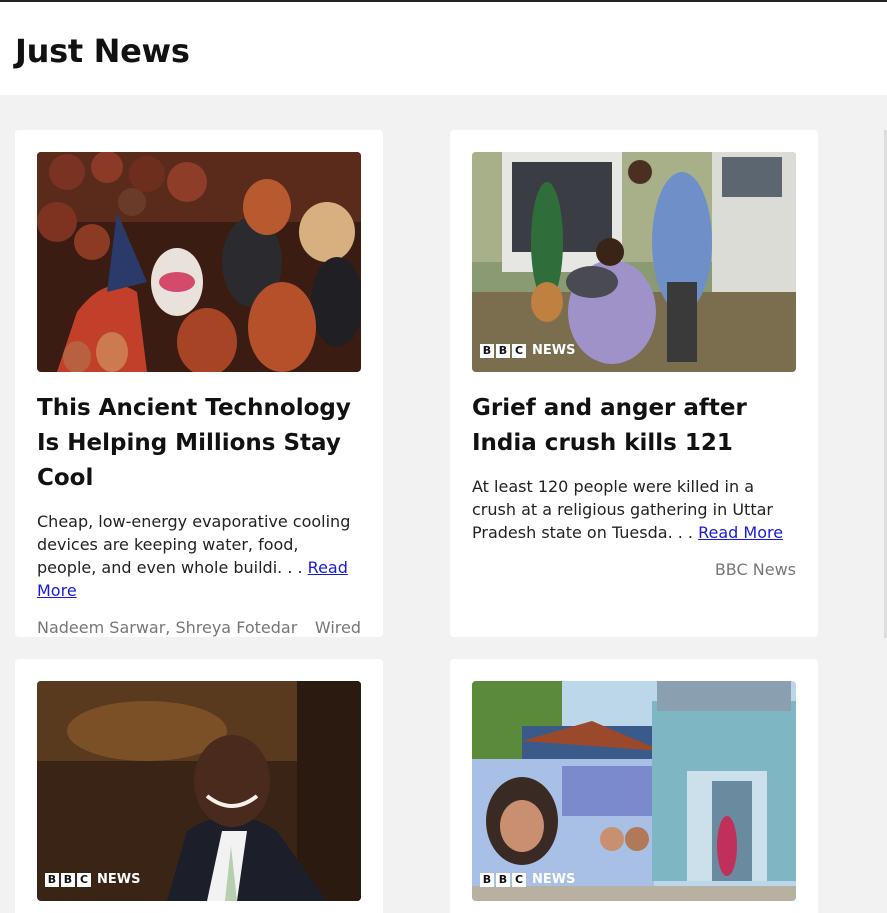  Describe the element at coordinates (199, 791) in the screenshot. I see `politician-portrait-image: B B C NEWS` at that location.